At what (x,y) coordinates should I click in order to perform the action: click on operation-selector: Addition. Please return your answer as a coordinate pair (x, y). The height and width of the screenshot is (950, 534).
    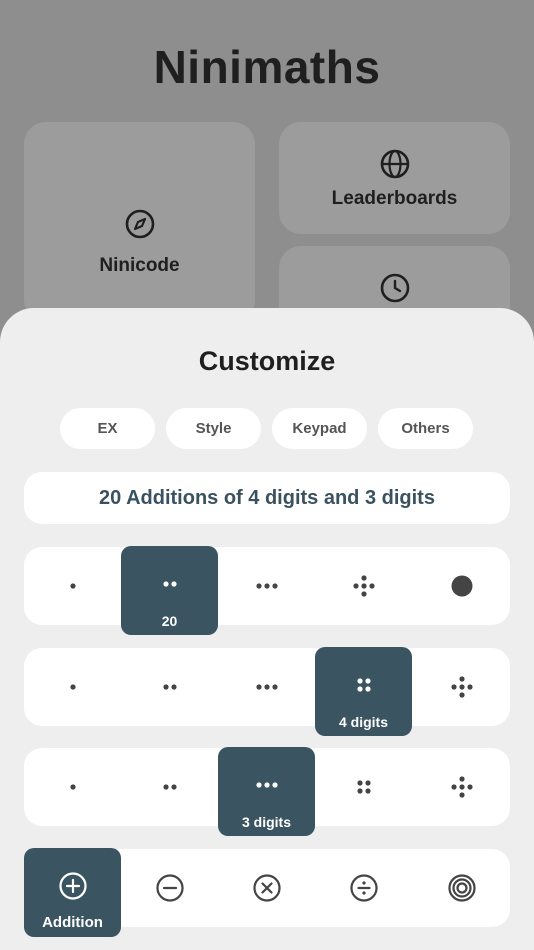
    Looking at the image, I should click on (267, 892).